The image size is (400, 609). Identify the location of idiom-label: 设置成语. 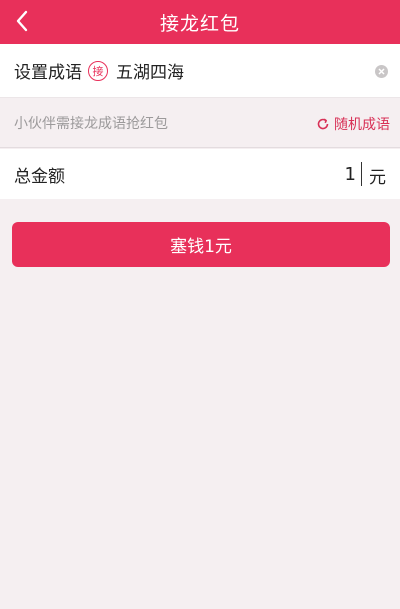
(48, 73).